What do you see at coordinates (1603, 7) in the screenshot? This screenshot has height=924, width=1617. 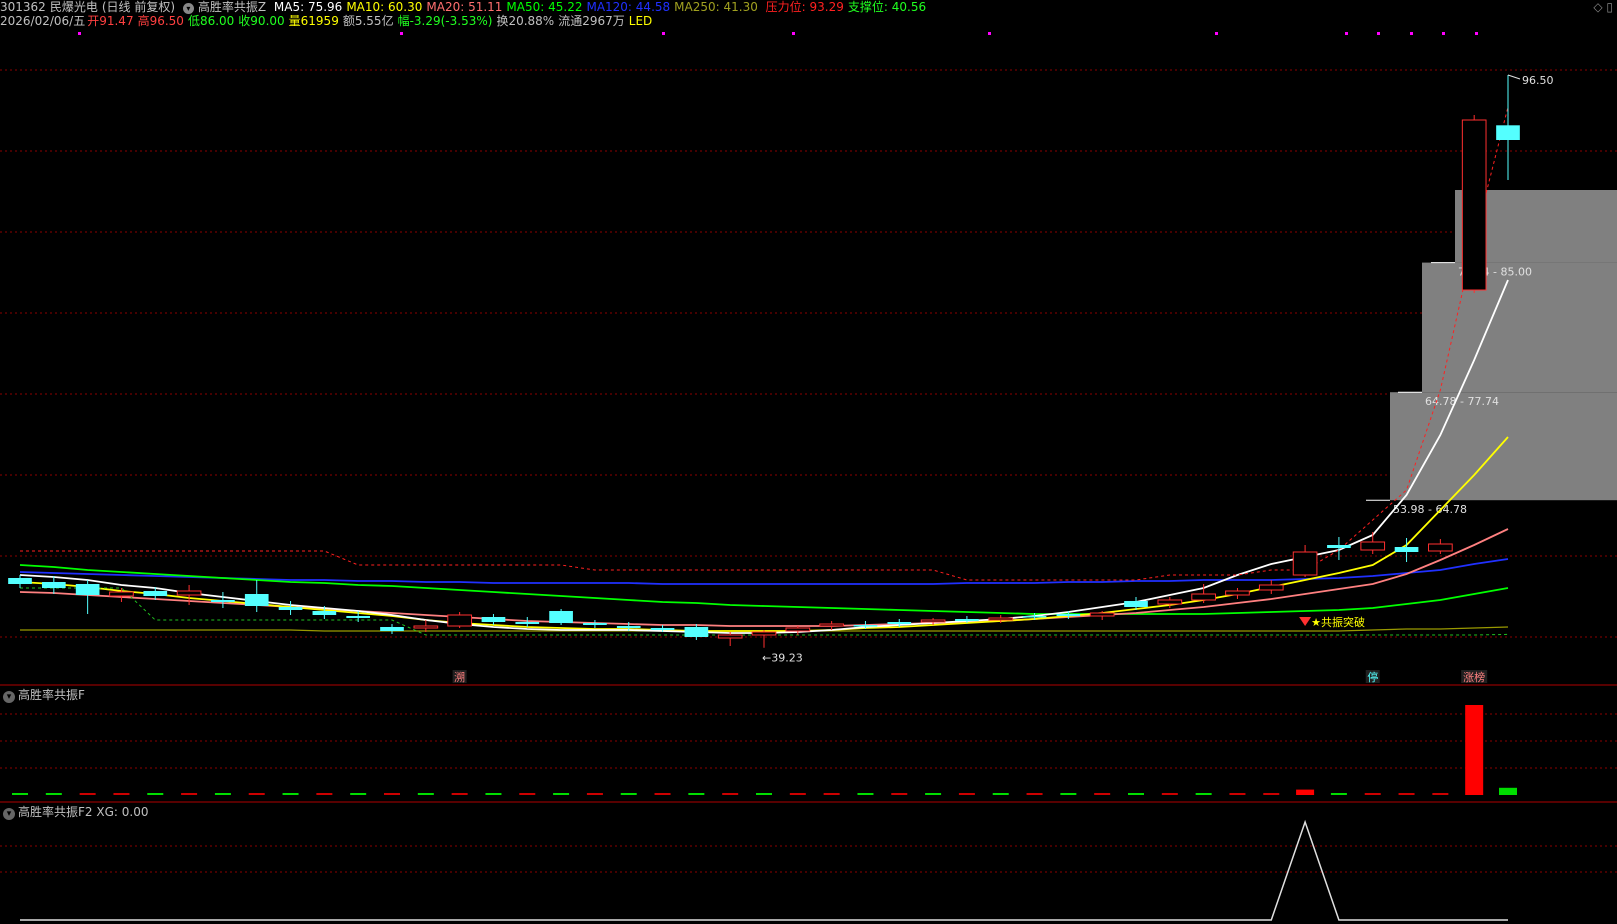 I see `window-controls: ◇ ▯` at bounding box center [1603, 7].